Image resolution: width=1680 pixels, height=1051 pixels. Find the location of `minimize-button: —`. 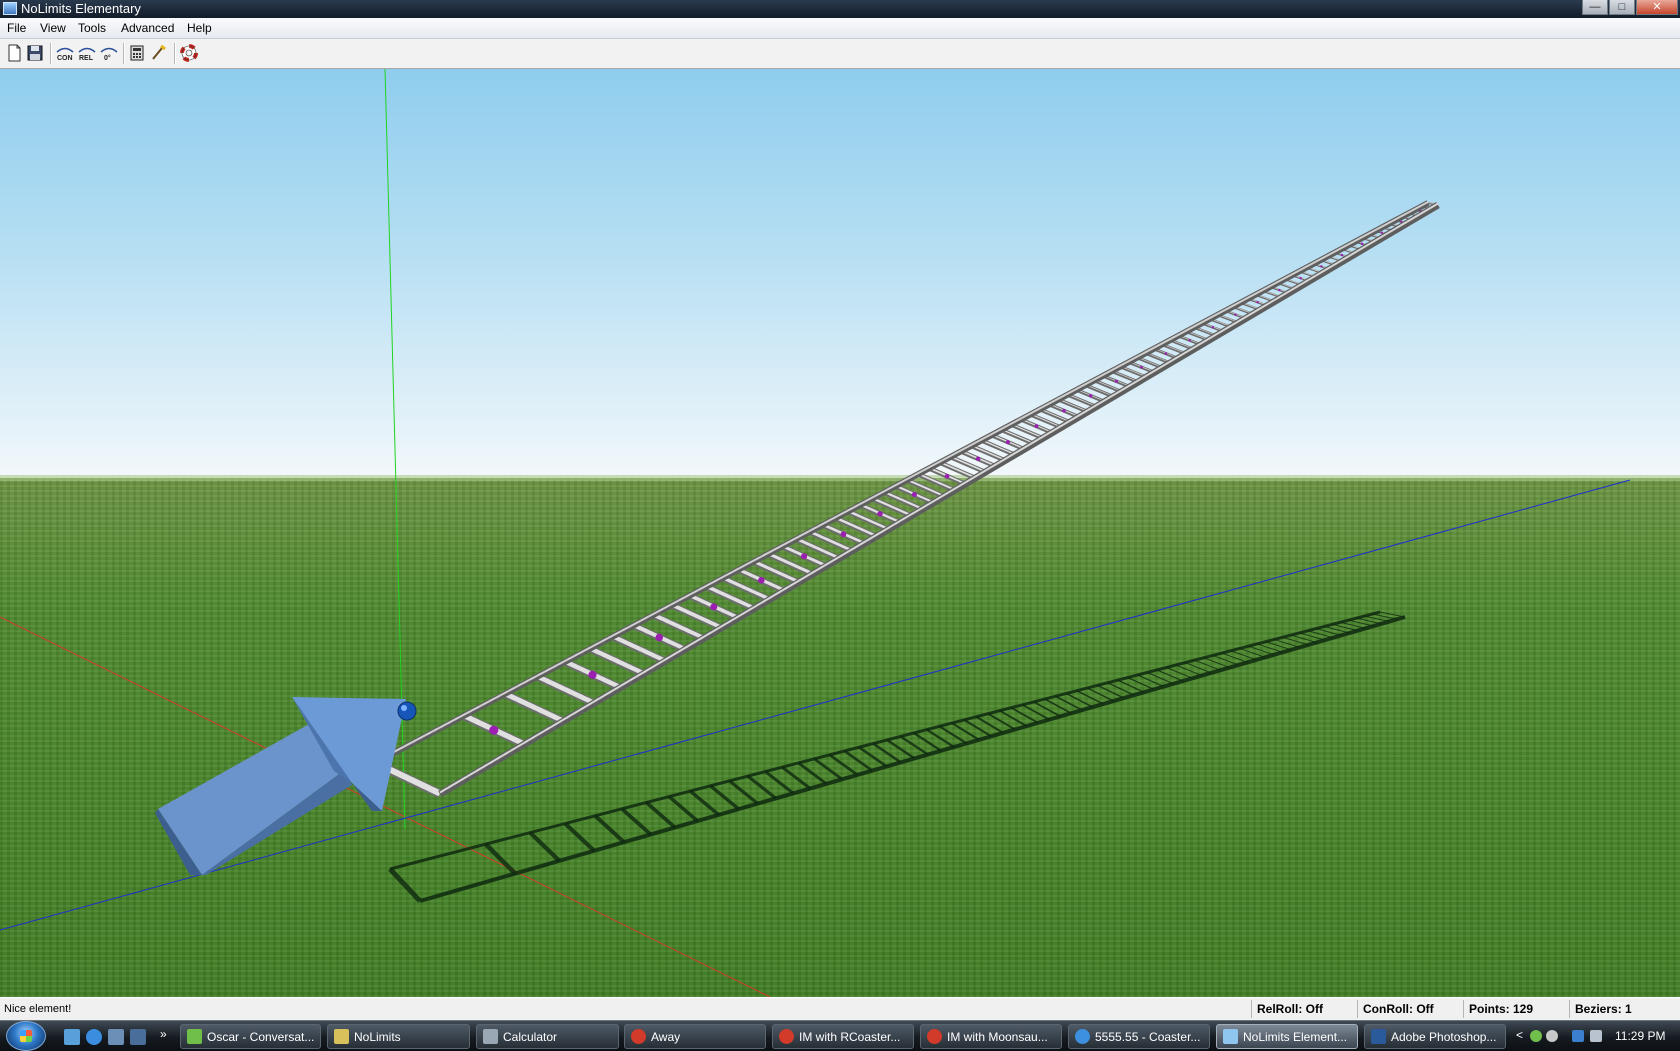

minimize-button: — is located at coordinates (1595, 7).